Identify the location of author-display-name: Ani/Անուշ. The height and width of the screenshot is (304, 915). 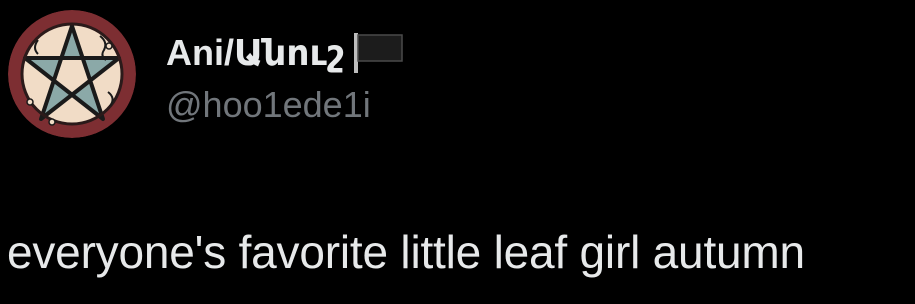
(255, 53).